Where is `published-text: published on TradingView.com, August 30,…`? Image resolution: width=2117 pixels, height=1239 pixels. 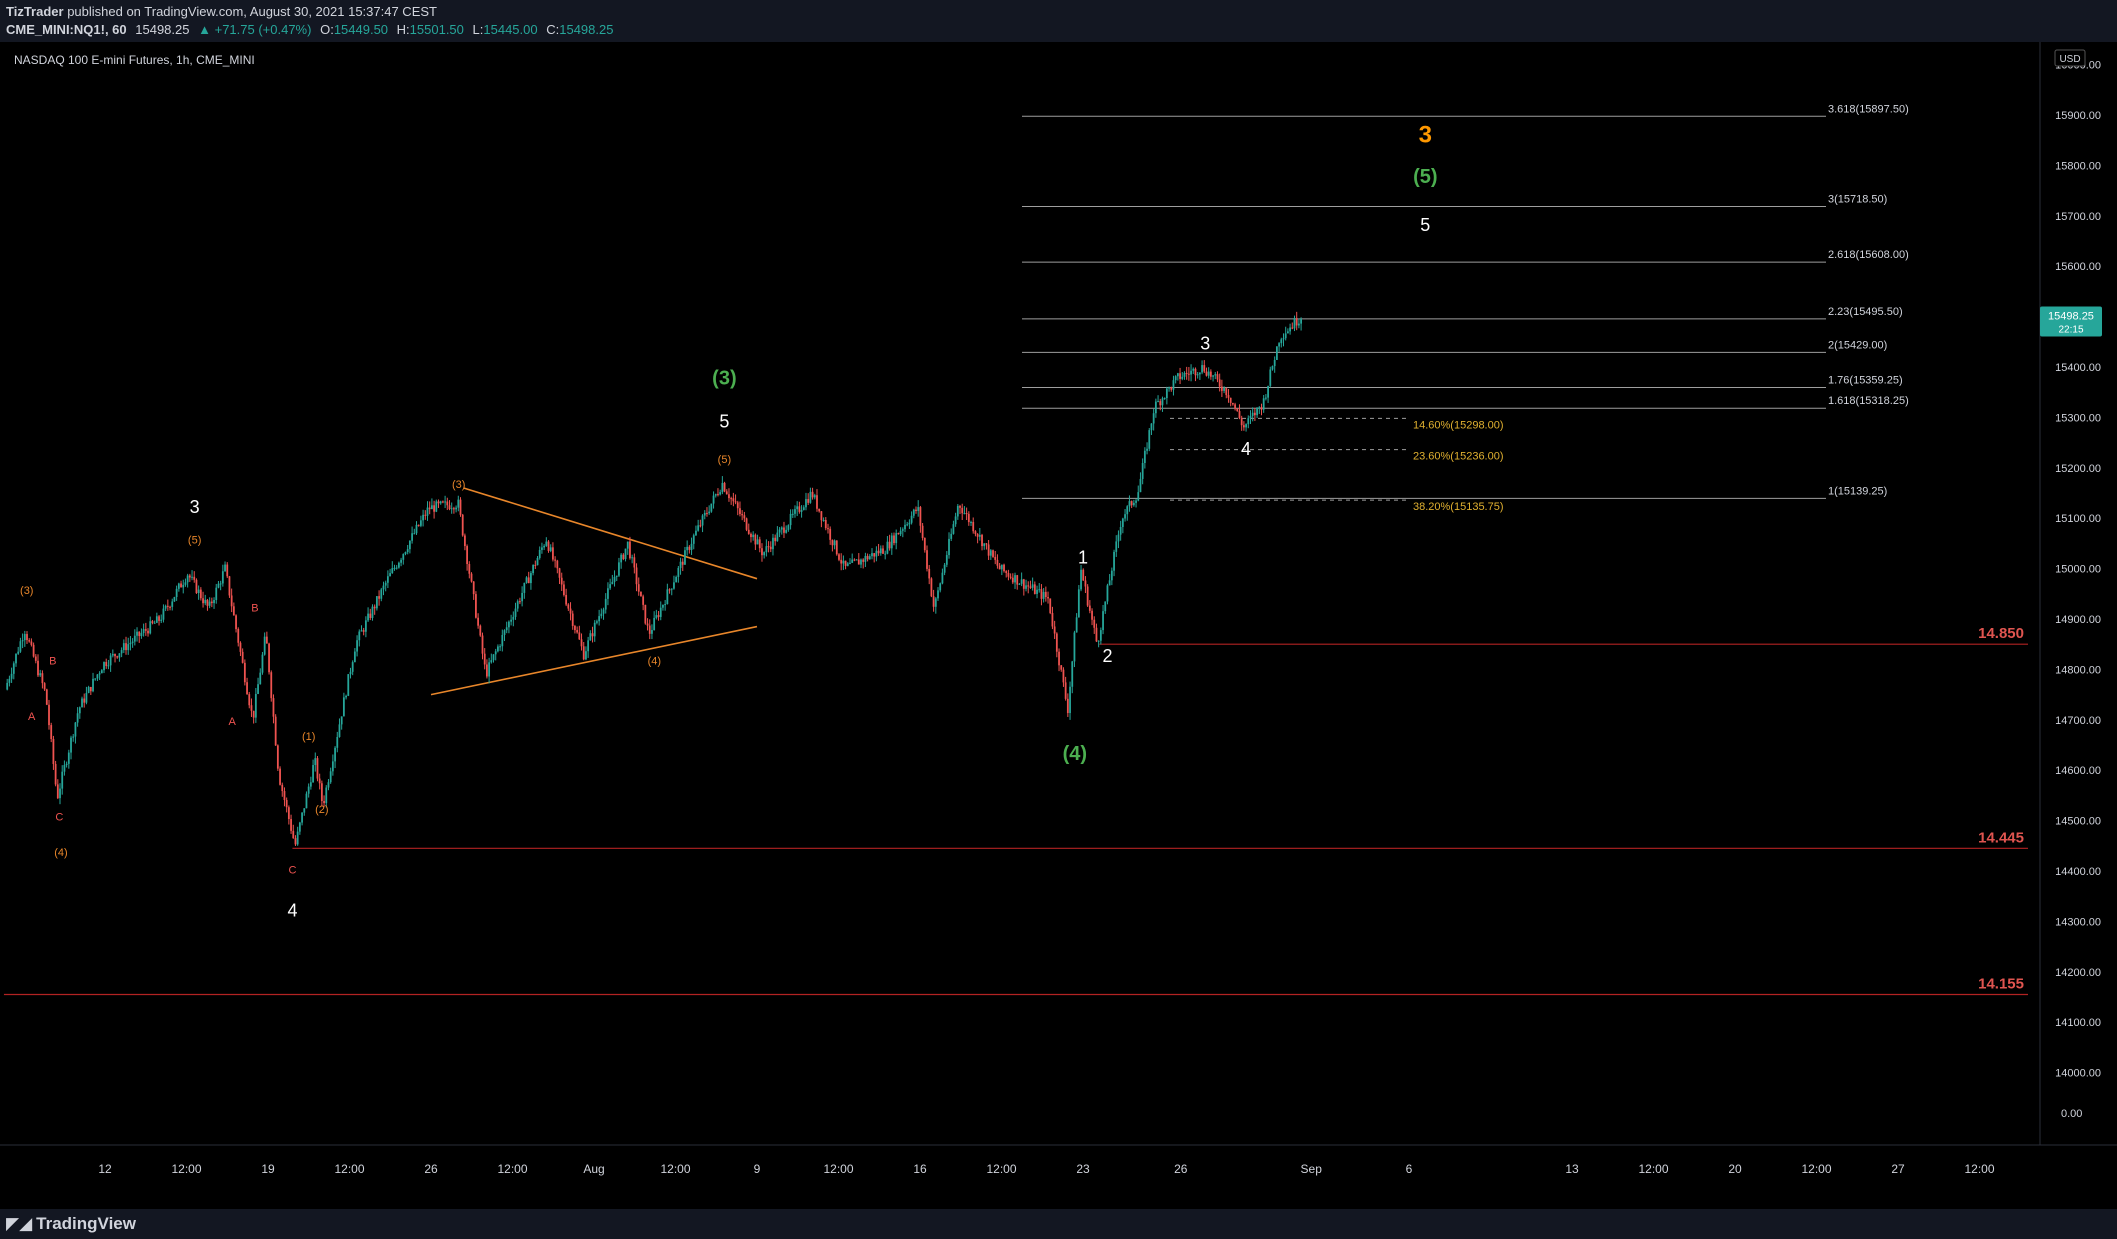 published-text: published on TradingView.com, August 30,… is located at coordinates (252, 11).